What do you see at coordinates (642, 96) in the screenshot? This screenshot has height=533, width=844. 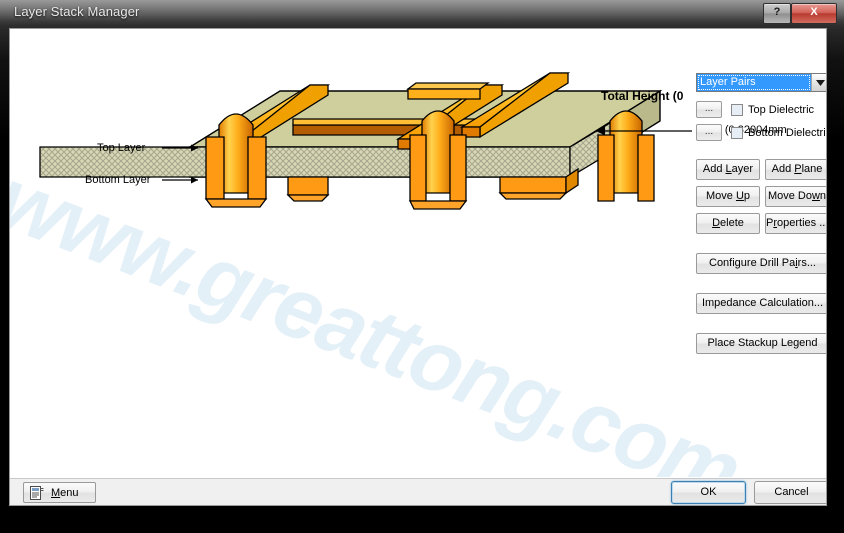 I see `label-total-height: Total Height (0` at bounding box center [642, 96].